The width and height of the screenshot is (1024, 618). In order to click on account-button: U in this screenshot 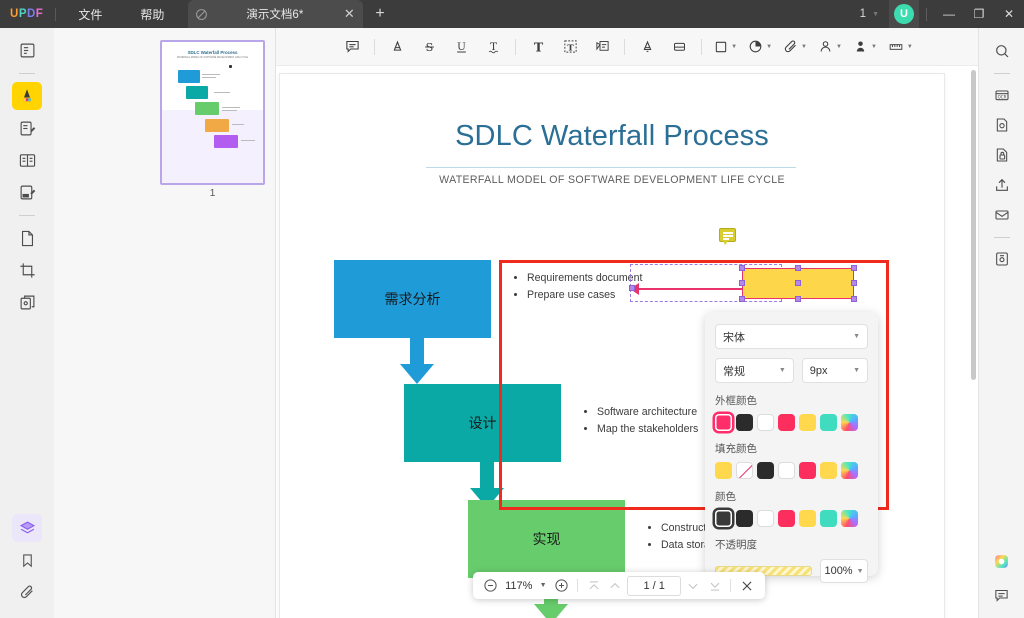, I will do `click(904, 14)`.